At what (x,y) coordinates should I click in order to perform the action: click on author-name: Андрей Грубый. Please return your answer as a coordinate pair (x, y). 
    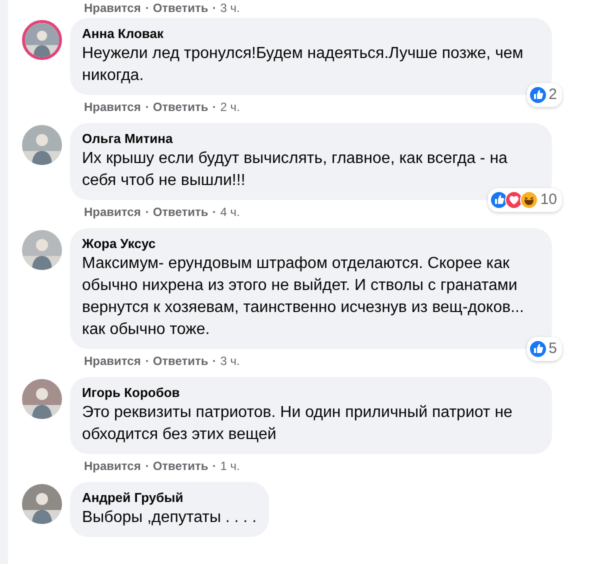
    Looking at the image, I should click on (169, 498).